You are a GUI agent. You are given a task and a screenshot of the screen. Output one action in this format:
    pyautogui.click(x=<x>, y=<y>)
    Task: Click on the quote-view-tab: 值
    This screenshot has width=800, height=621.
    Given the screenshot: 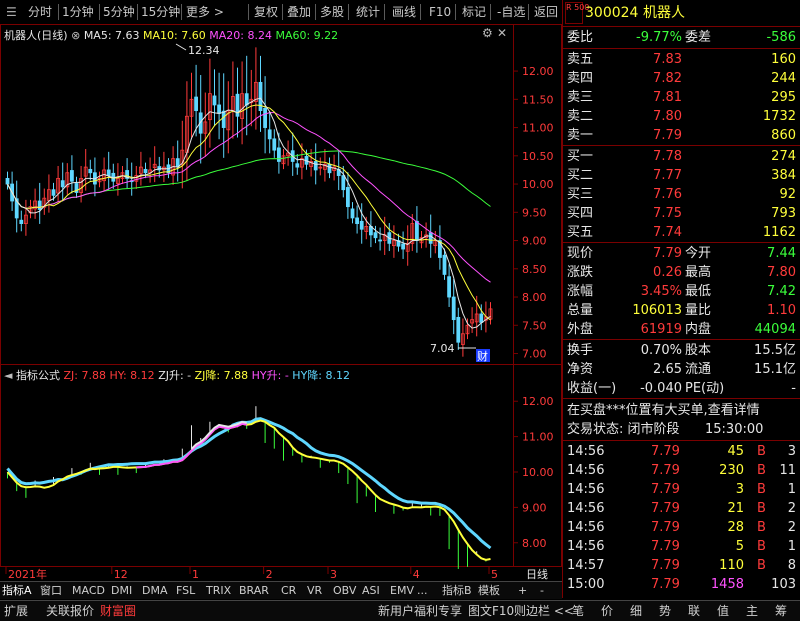 What is the action you would take?
    pyautogui.click(x=723, y=611)
    